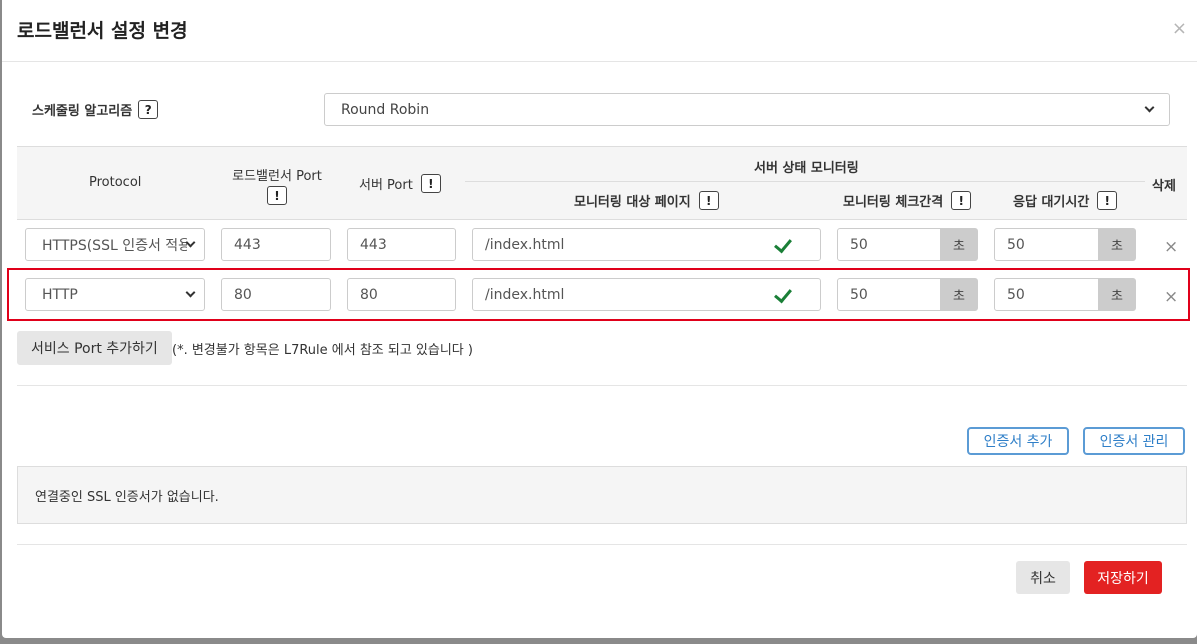  I want to click on check-interval-warning-icon: !, so click(961, 200).